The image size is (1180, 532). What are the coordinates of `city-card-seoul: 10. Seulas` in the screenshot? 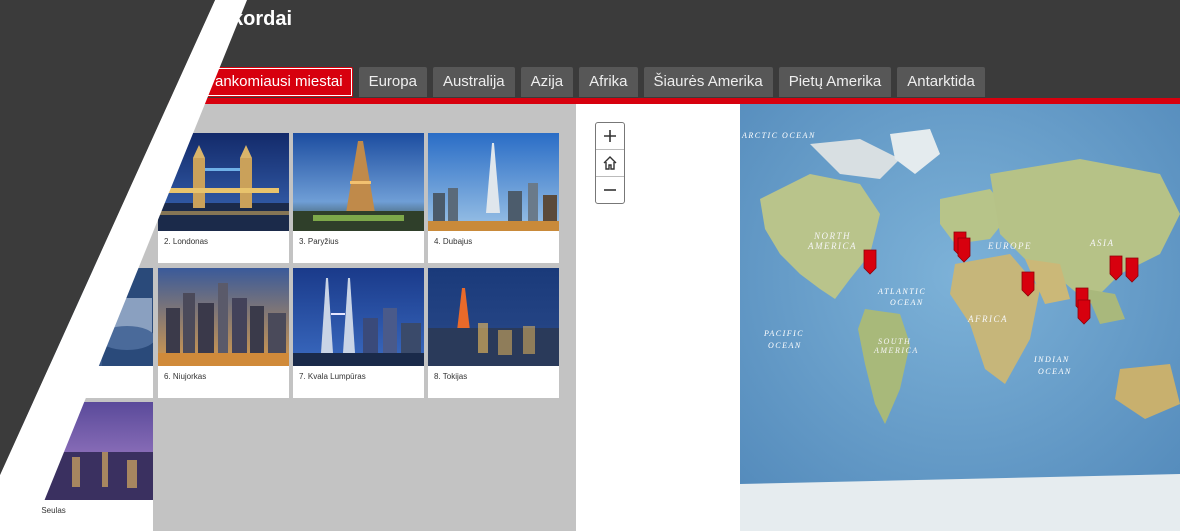 It's located at (87, 467).